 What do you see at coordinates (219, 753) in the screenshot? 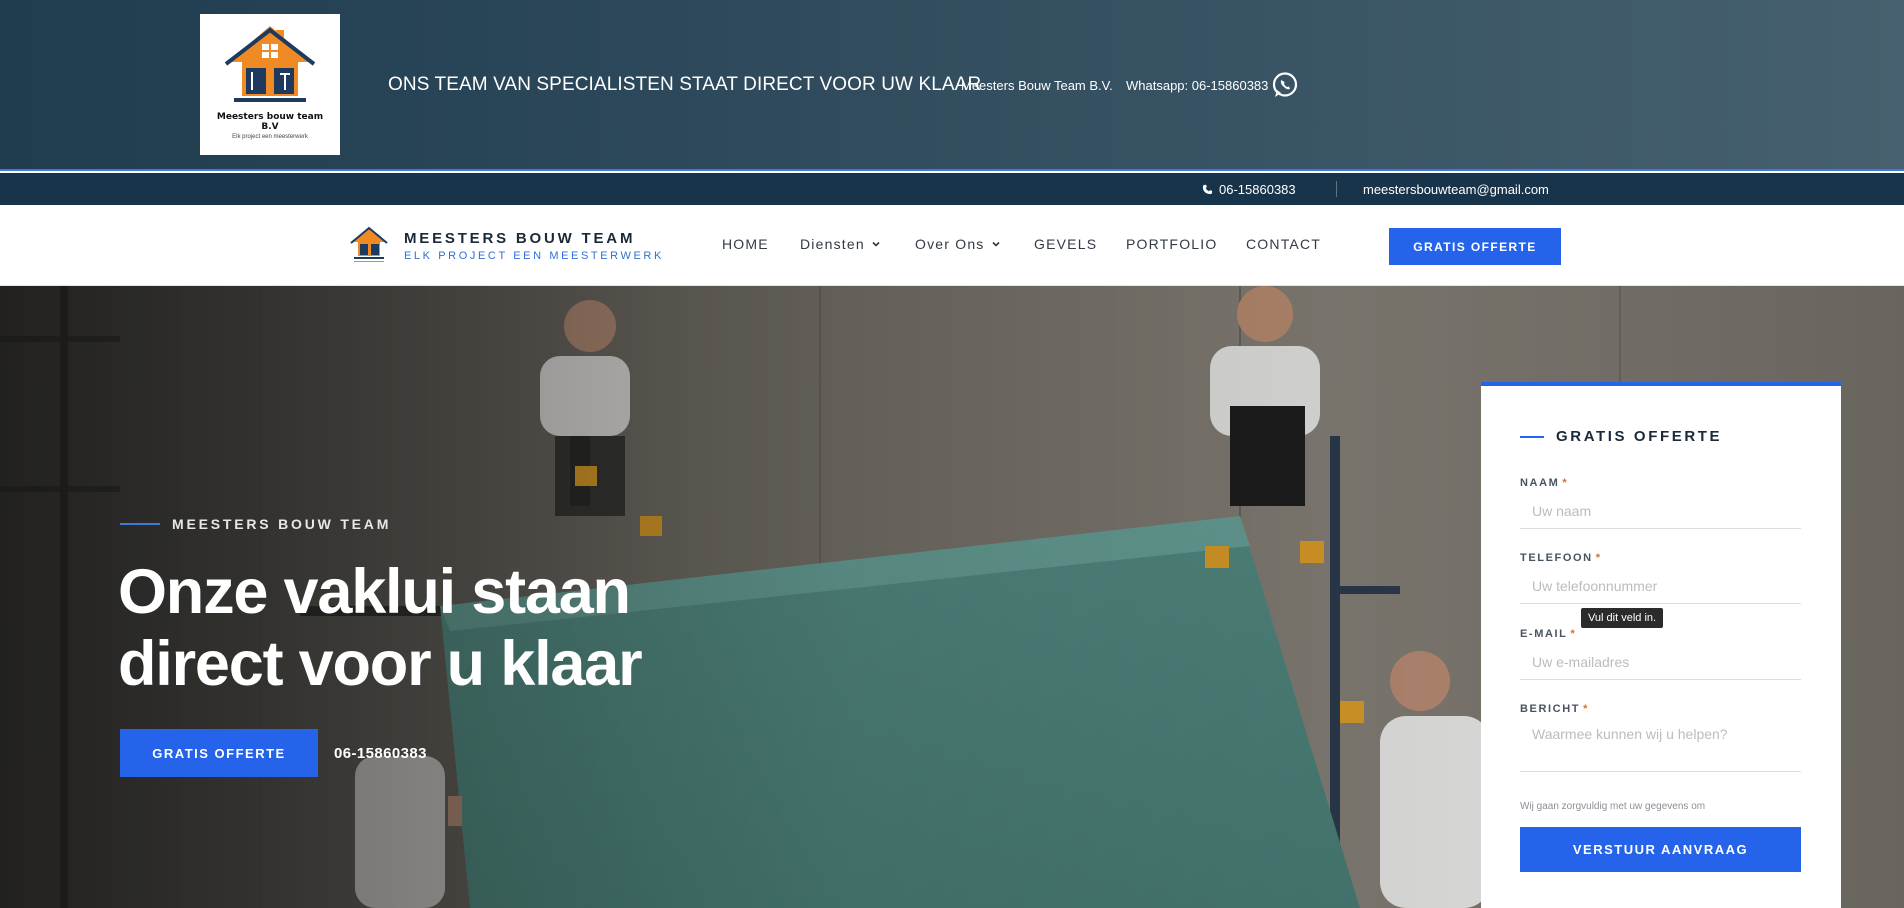
I see `hero-quote-button: GRATIS OFFERTE` at bounding box center [219, 753].